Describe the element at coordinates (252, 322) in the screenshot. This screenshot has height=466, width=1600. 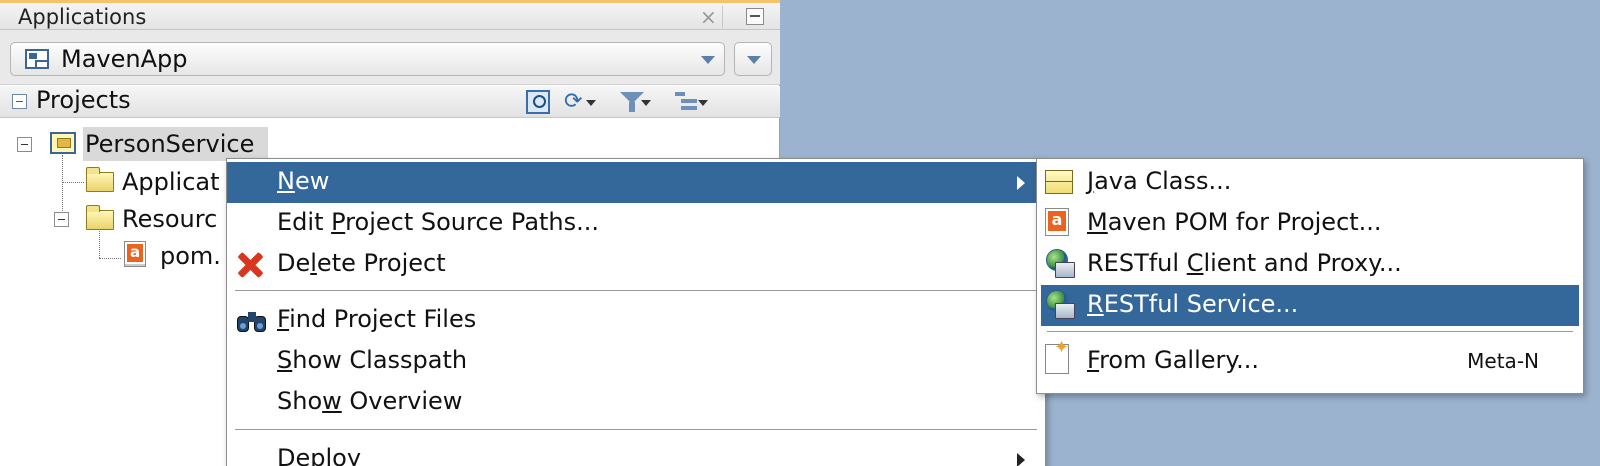
I see `binoculars-icon` at that location.